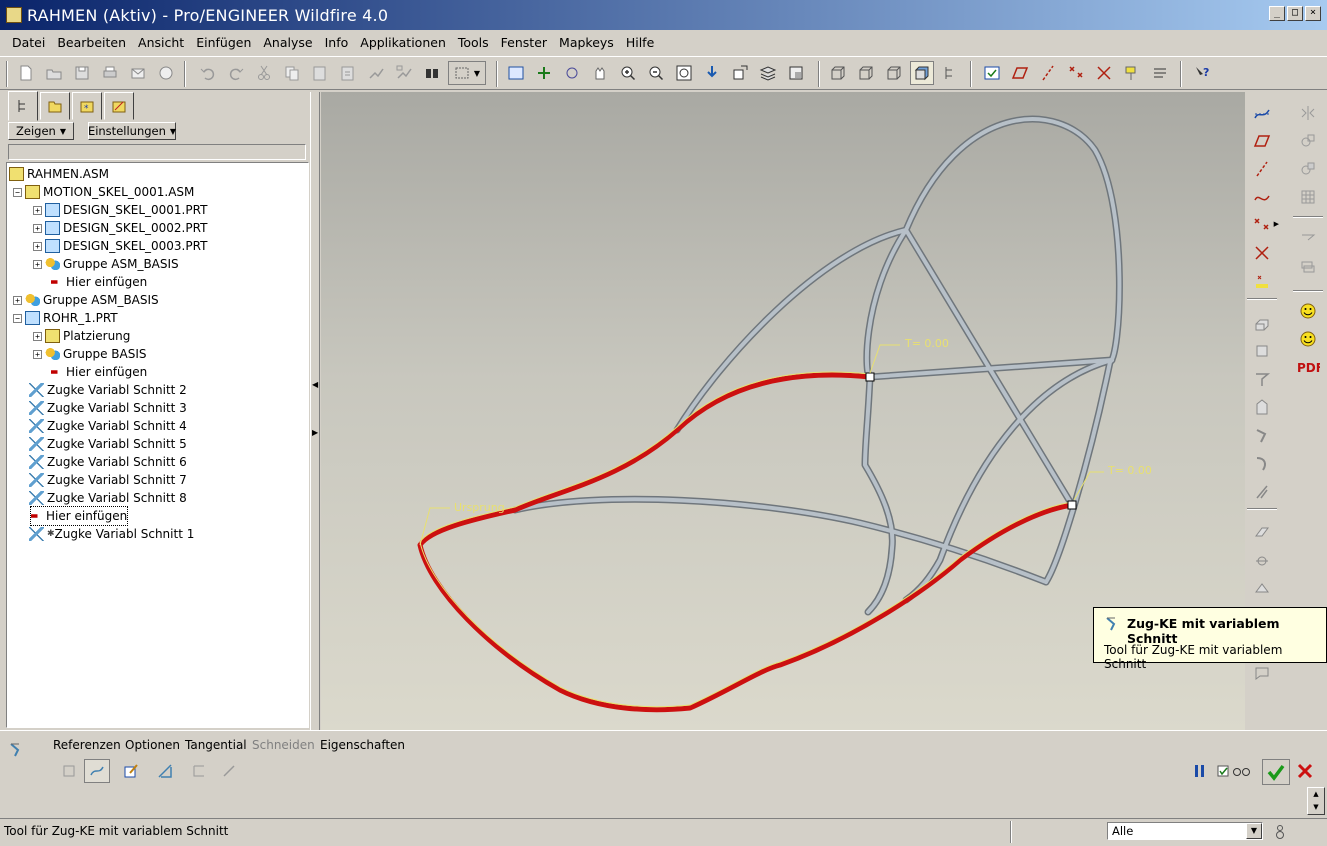 Image resolution: width=1327 pixels, height=846 pixels. What do you see at coordinates (1313, 13) in the screenshot?
I see `close-window-button: ×` at bounding box center [1313, 13].